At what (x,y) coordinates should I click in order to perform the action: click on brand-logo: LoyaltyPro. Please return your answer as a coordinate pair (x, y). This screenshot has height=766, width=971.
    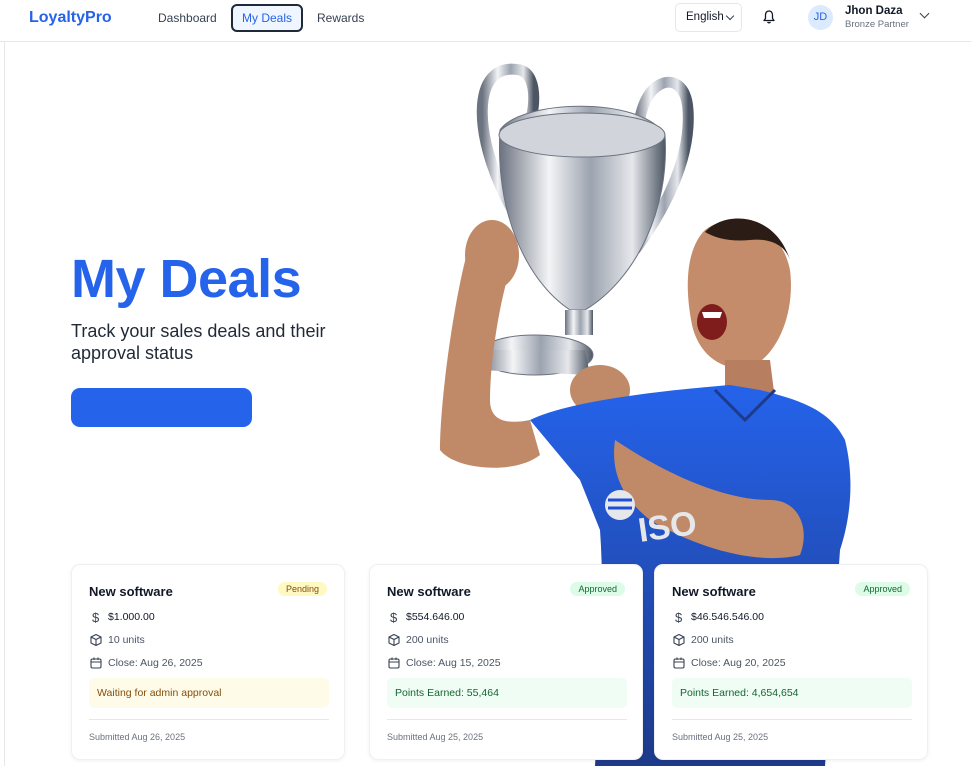
    Looking at the image, I should click on (70, 18).